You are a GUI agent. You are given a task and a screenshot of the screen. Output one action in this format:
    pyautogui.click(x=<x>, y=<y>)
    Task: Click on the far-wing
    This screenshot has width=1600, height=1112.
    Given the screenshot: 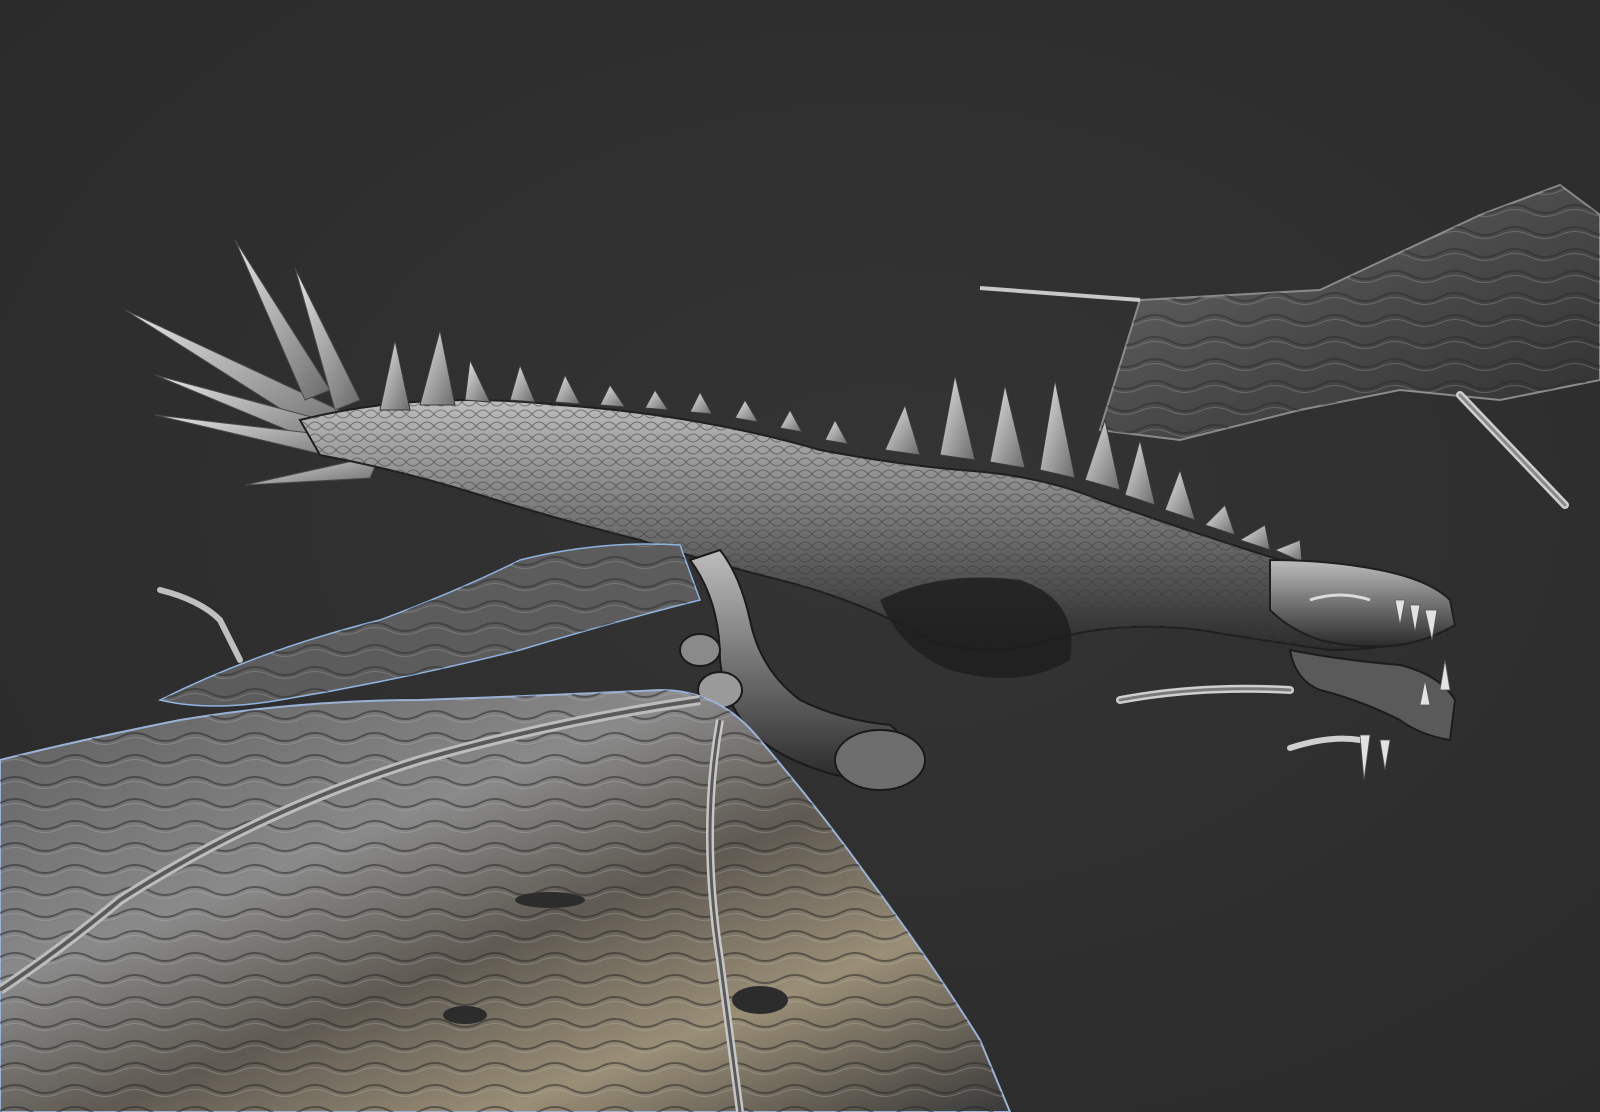 What is the action you would take?
    pyautogui.click(x=1289, y=346)
    